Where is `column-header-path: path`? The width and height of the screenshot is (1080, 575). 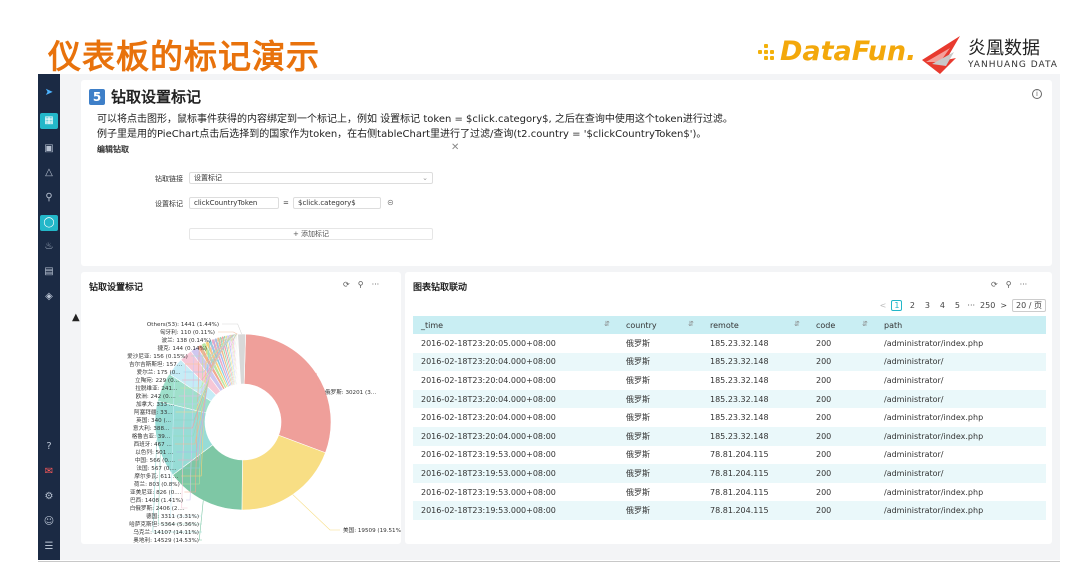
column-header-path: path is located at coordinates (961, 325).